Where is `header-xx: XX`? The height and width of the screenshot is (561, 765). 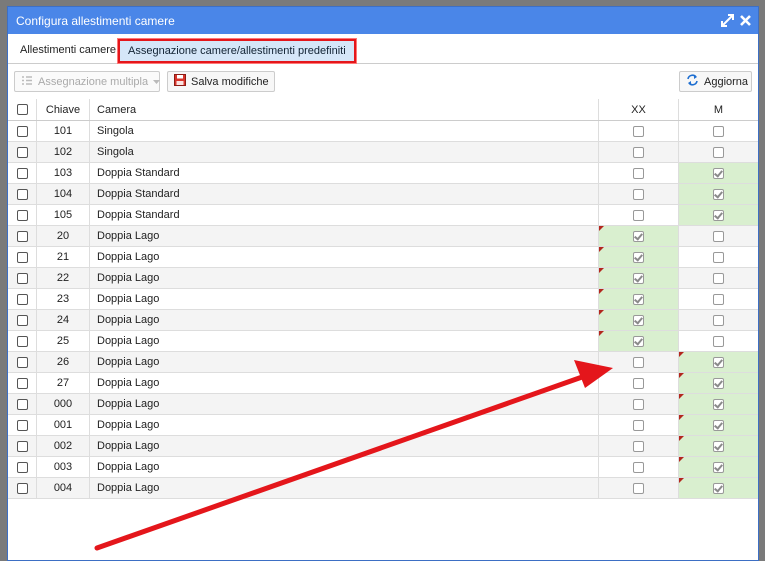 header-xx: XX is located at coordinates (639, 109).